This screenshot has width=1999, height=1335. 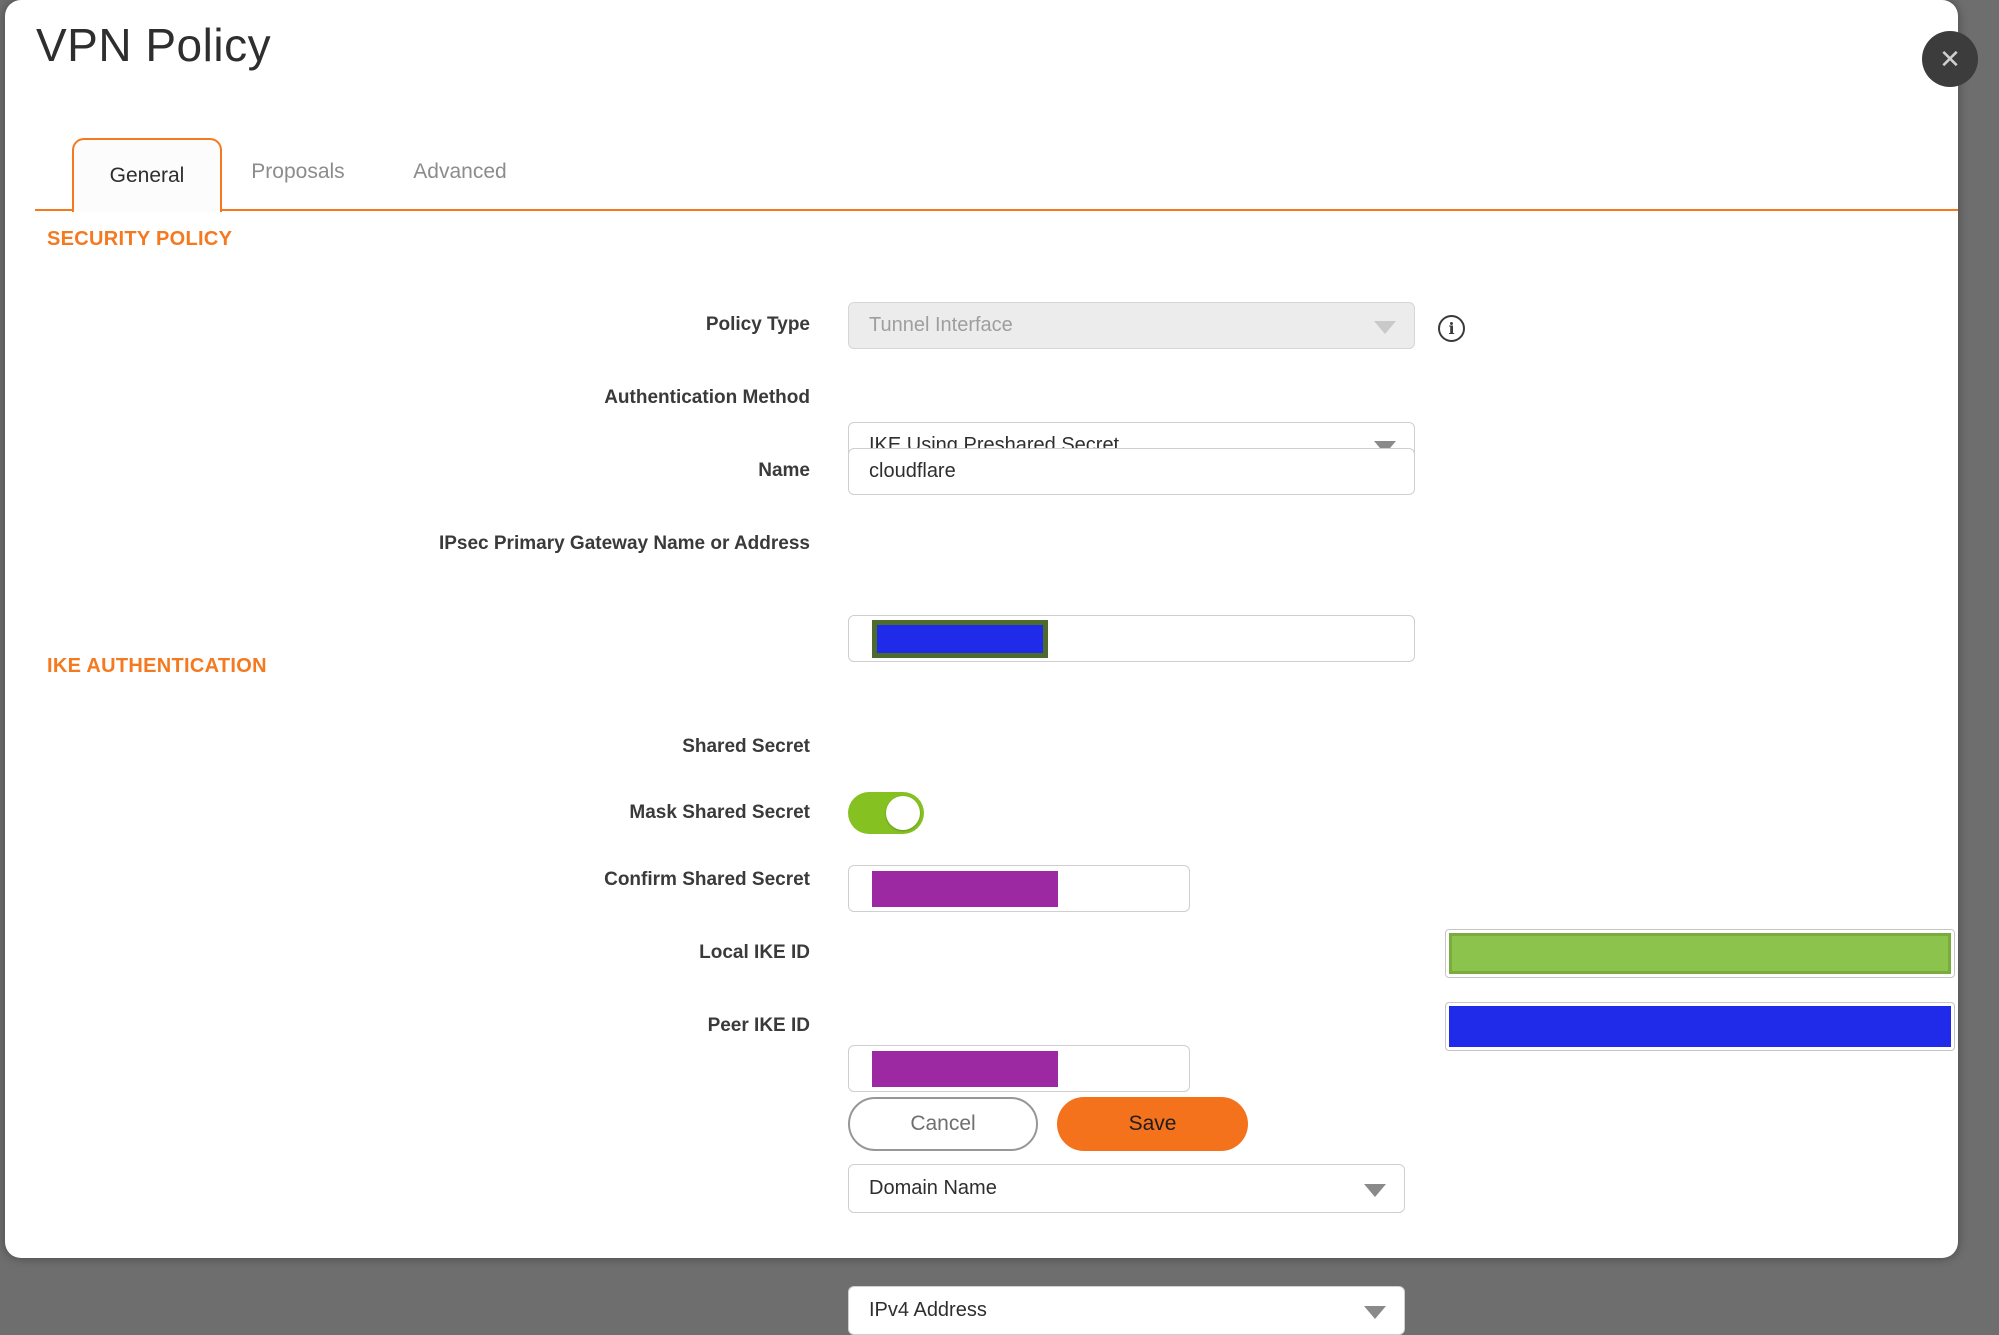 What do you see at coordinates (1131, 325) in the screenshot?
I see `policy-type-select: Tunnel Interface` at bounding box center [1131, 325].